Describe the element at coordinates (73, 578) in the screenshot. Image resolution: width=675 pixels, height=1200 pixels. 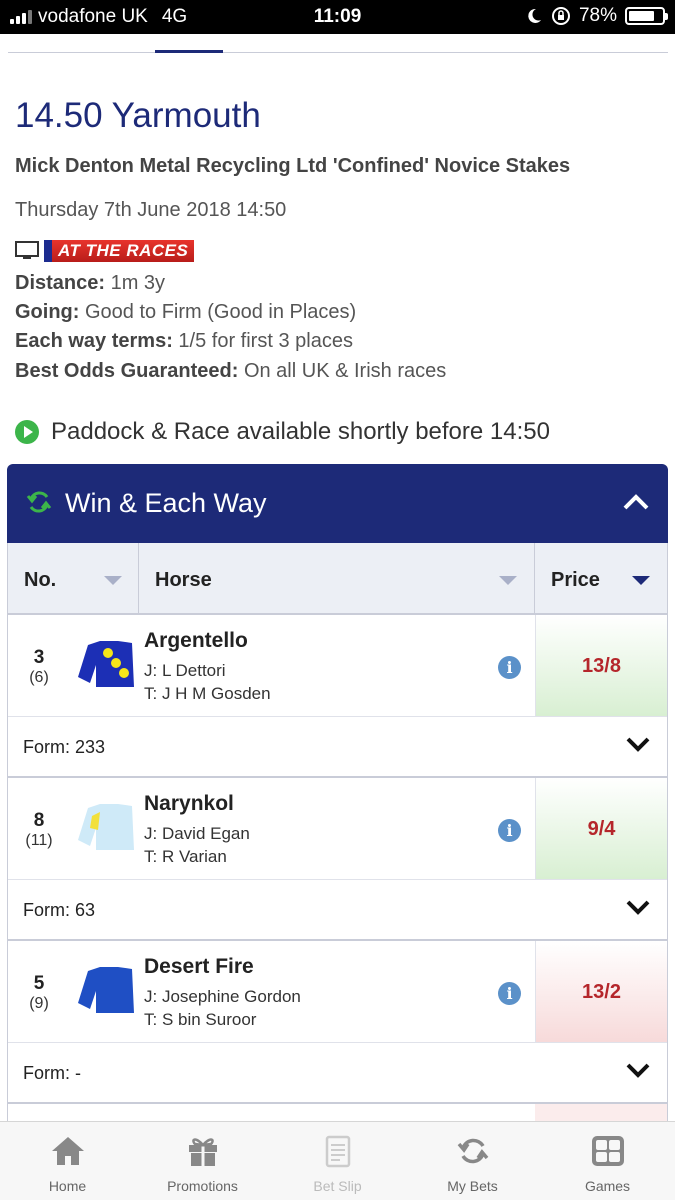
I see `sort-by-number: No.` at that location.